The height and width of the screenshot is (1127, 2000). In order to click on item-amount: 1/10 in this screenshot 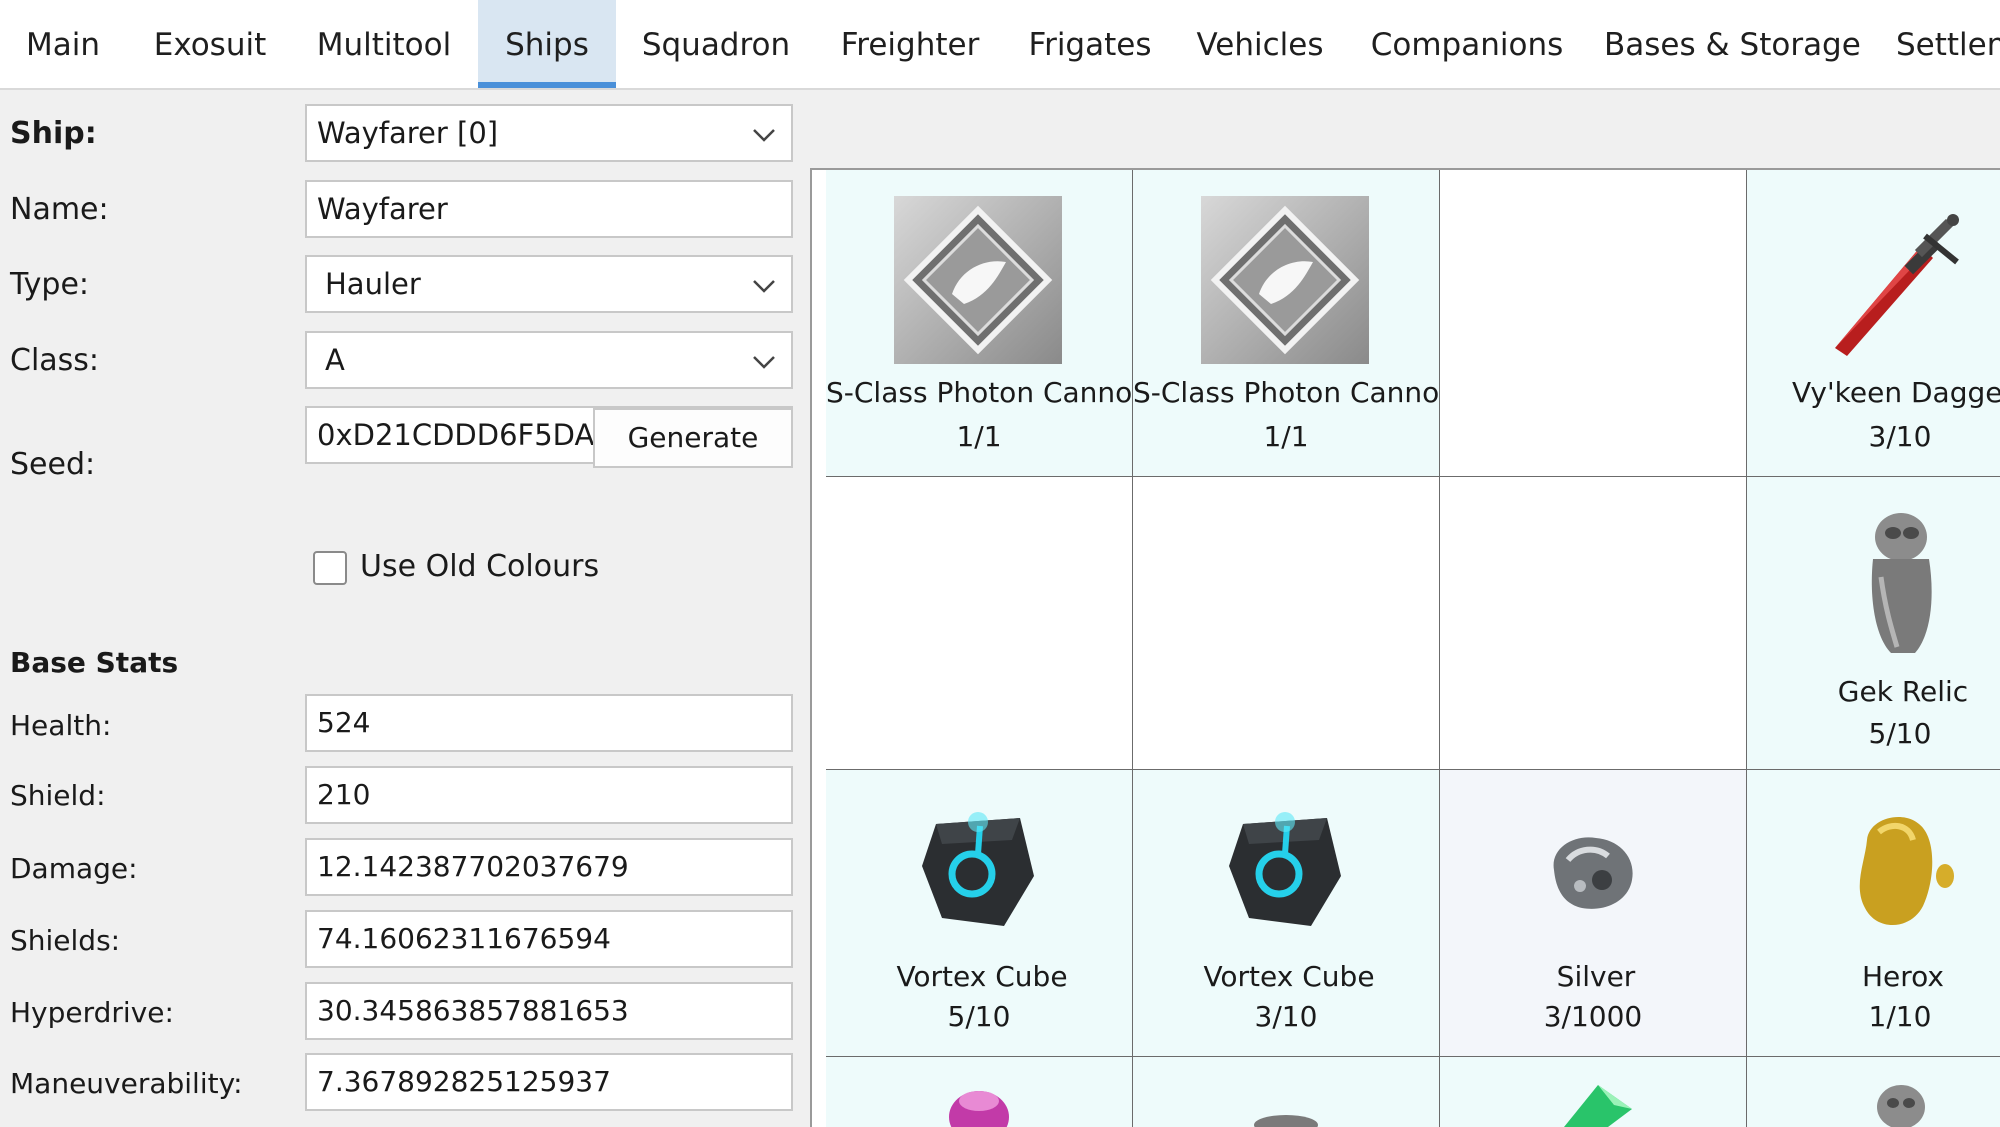, I will do `click(1900, 1016)`.